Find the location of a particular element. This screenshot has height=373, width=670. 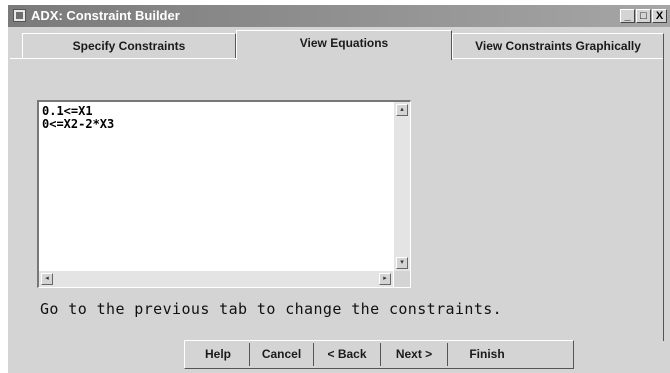

tab-view-equations: View Equations is located at coordinates (344, 45).